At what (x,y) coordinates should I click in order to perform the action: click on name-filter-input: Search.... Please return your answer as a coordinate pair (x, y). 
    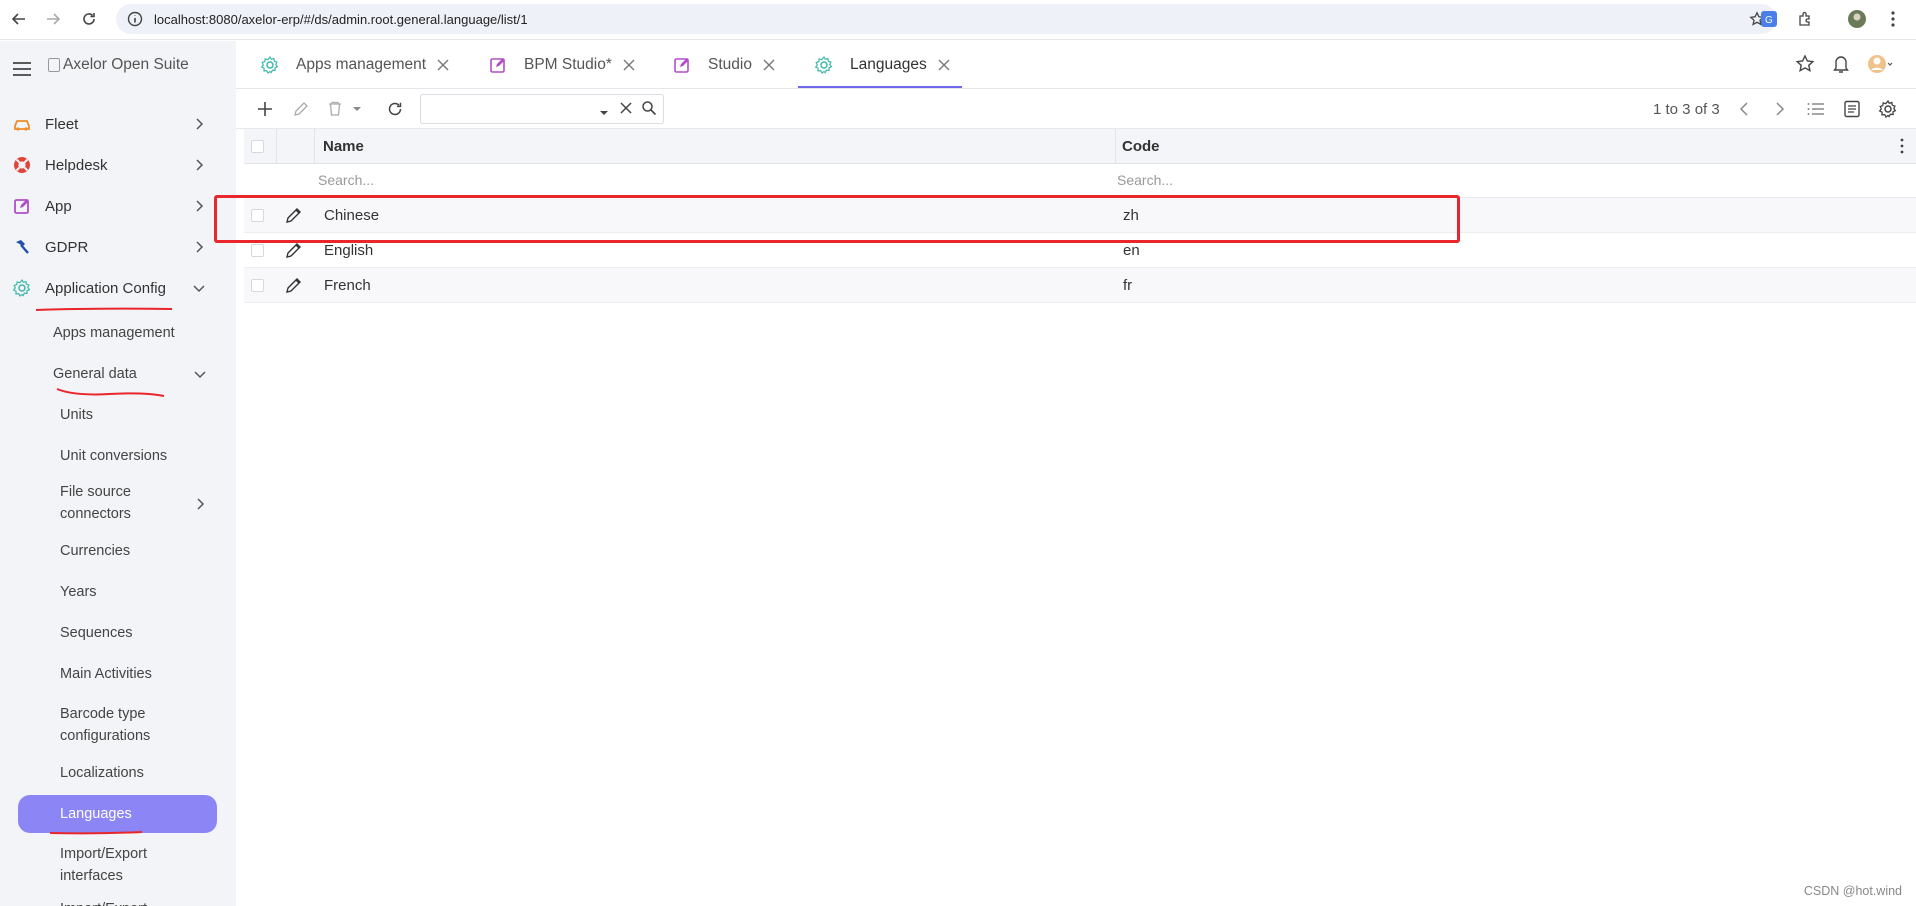
    Looking at the image, I should click on (346, 180).